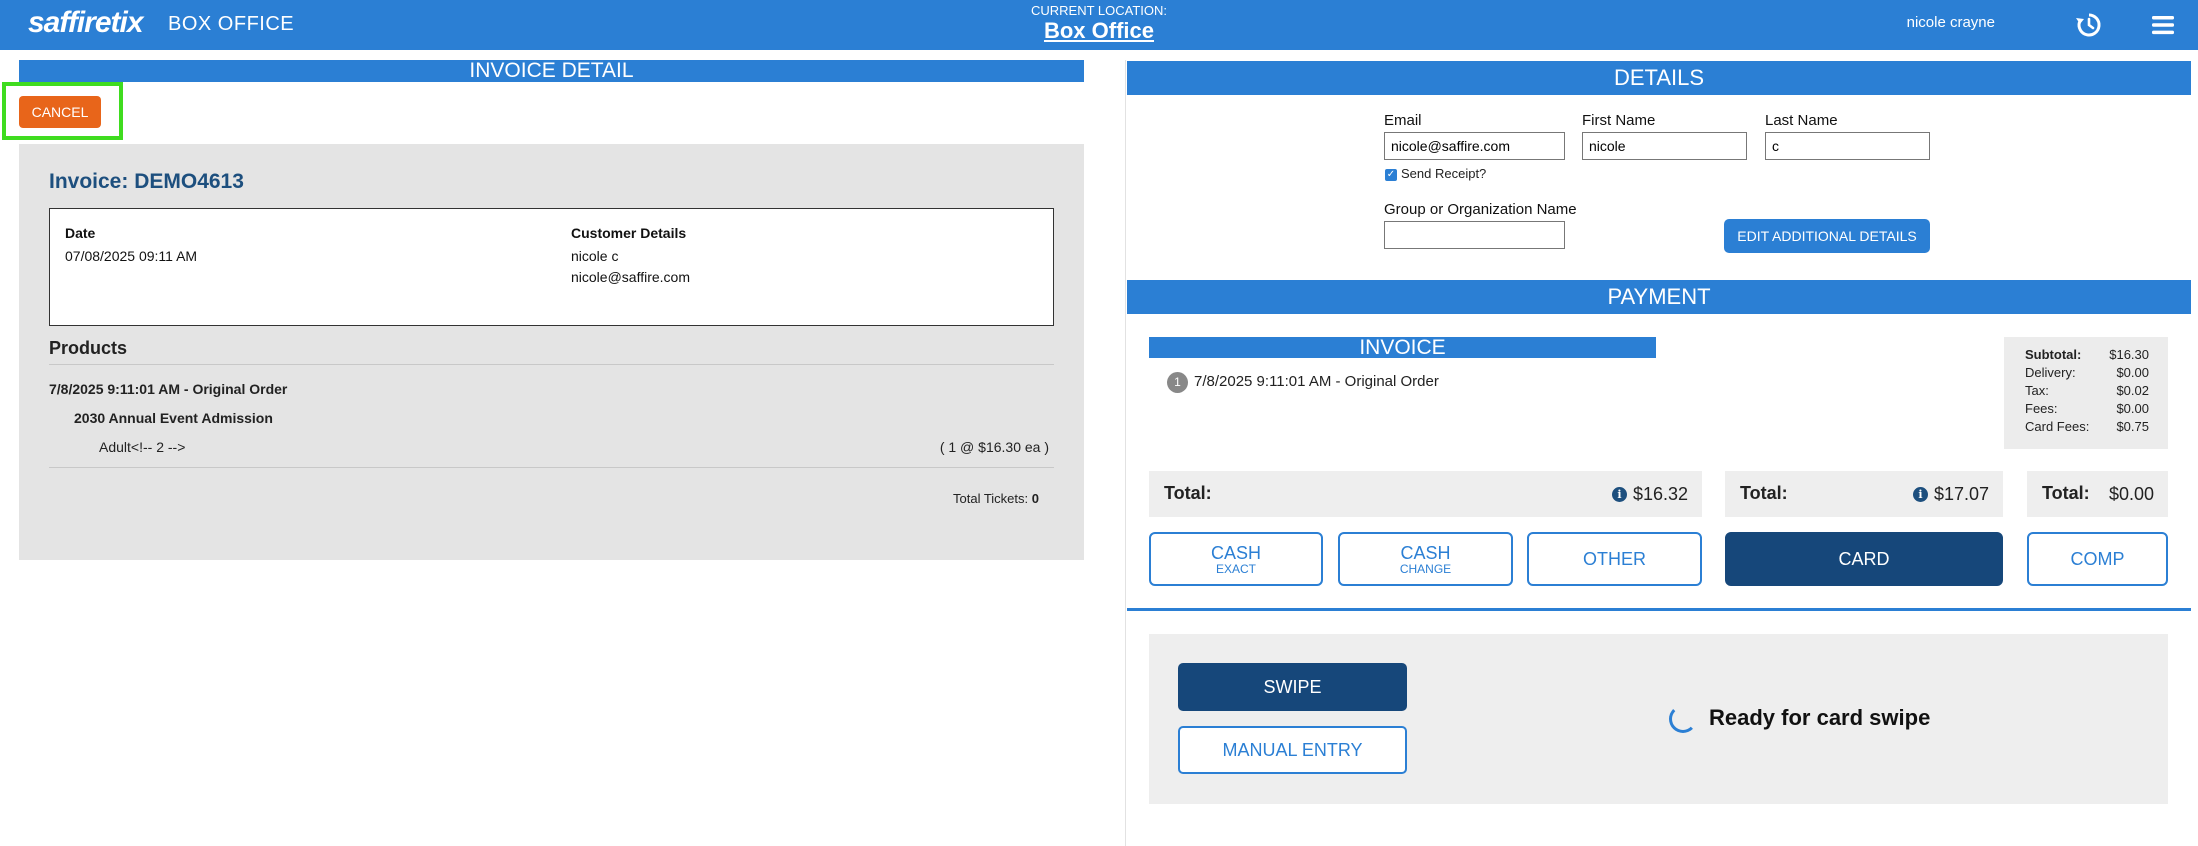  What do you see at coordinates (1951, 22) in the screenshot?
I see `user-name: nicole crayne` at bounding box center [1951, 22].